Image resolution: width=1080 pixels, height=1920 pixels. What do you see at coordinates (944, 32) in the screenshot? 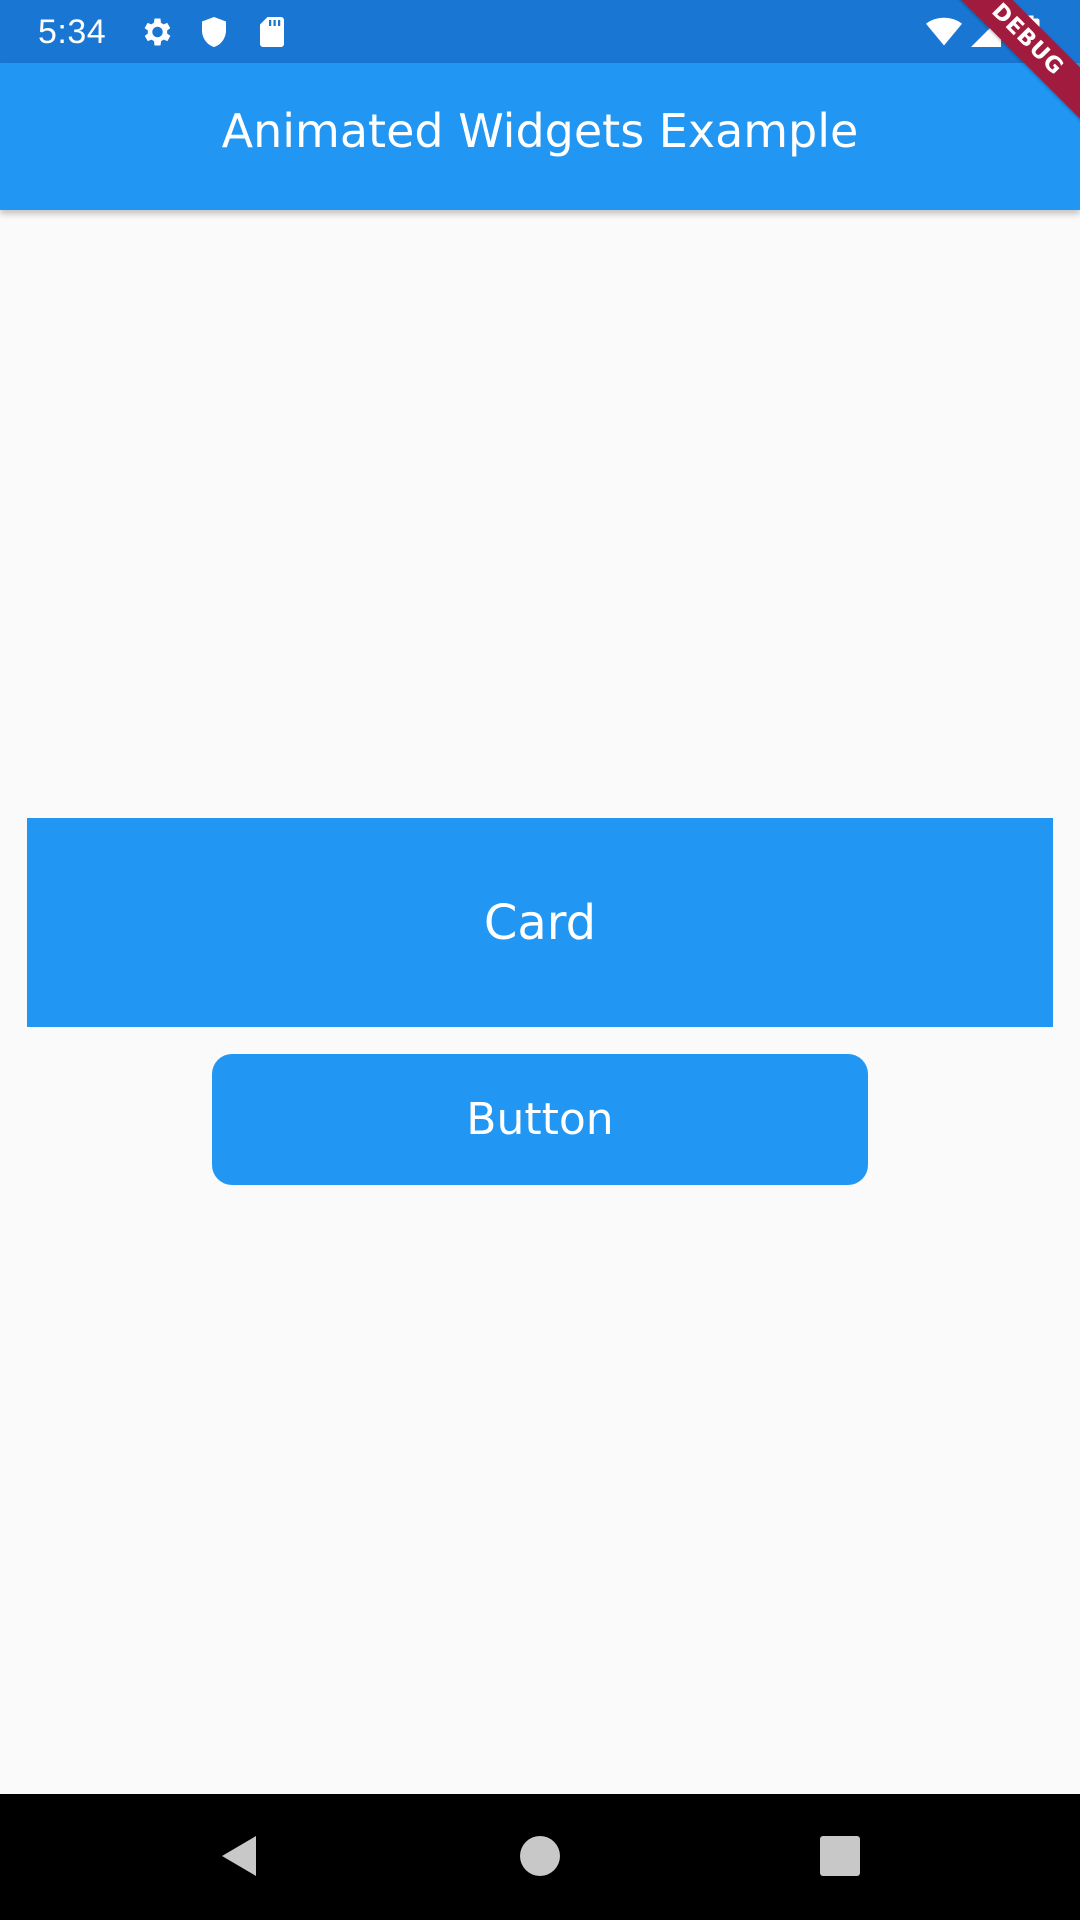
I see `wifi-icon` at bounding box center [944, 32].